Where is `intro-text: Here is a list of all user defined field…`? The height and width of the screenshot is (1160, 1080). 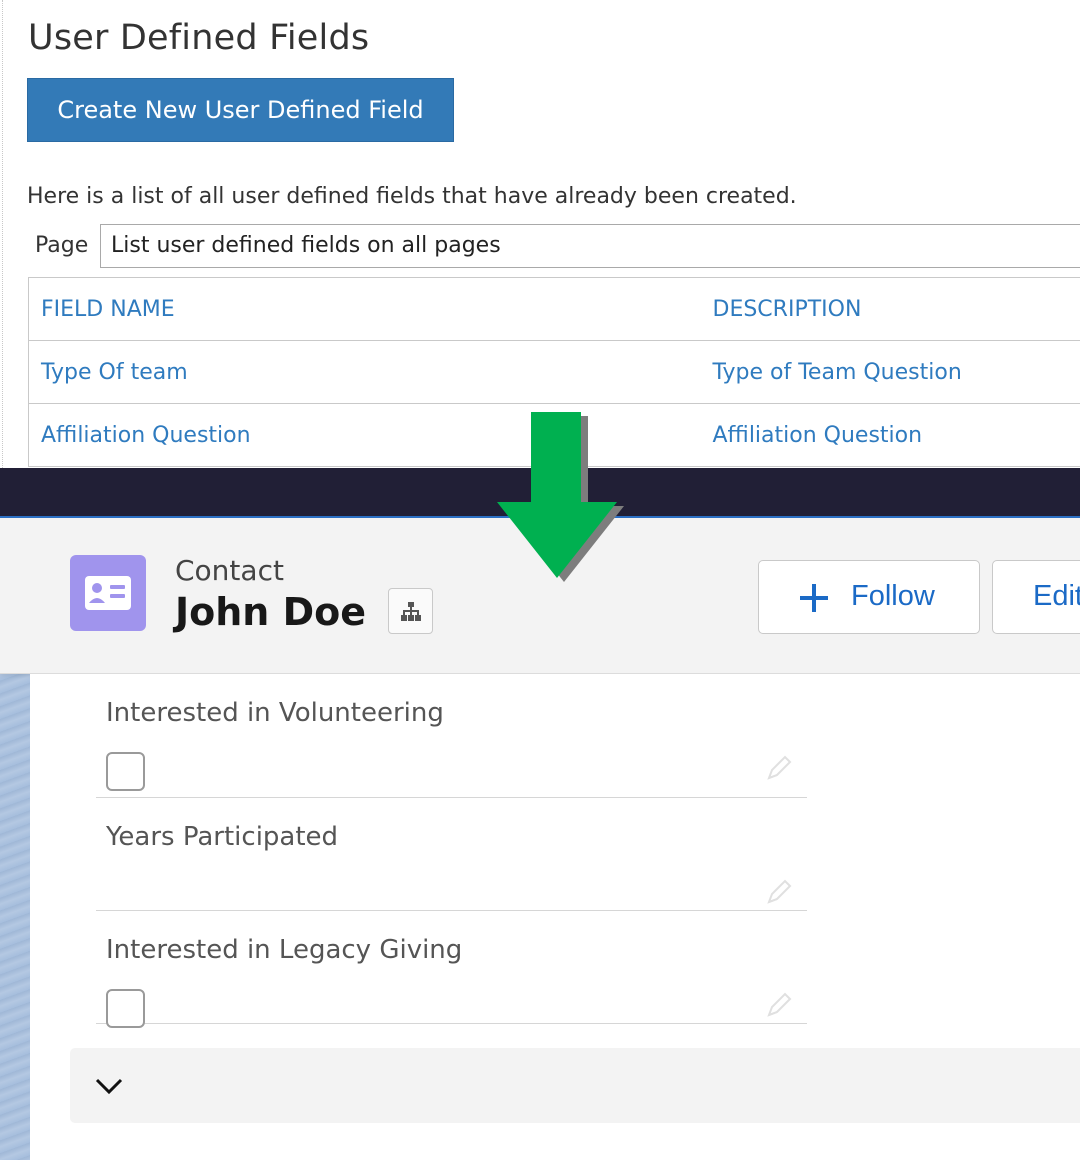 intro-text: Here is a list of all user defined field… is located at coordinates (412, 196).